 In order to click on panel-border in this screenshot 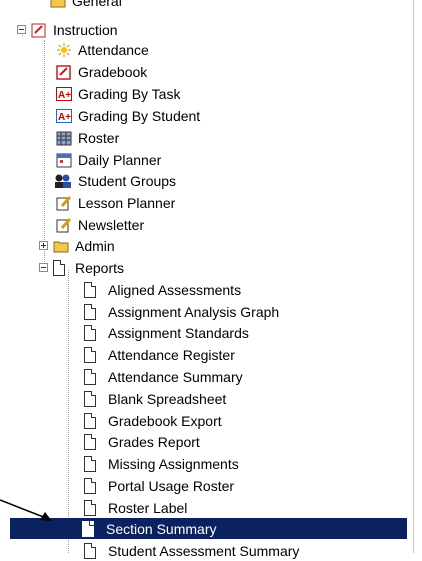, I will do `click(413, 276)`.